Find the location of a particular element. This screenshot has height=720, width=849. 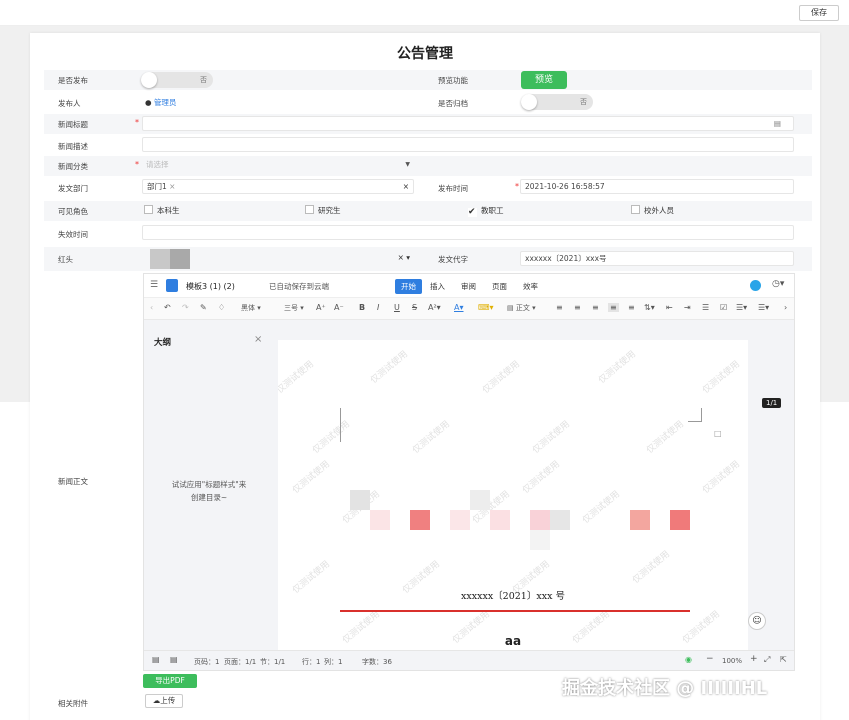

font-shrink-icon: A⁻ is located at coordinates (339, 307).